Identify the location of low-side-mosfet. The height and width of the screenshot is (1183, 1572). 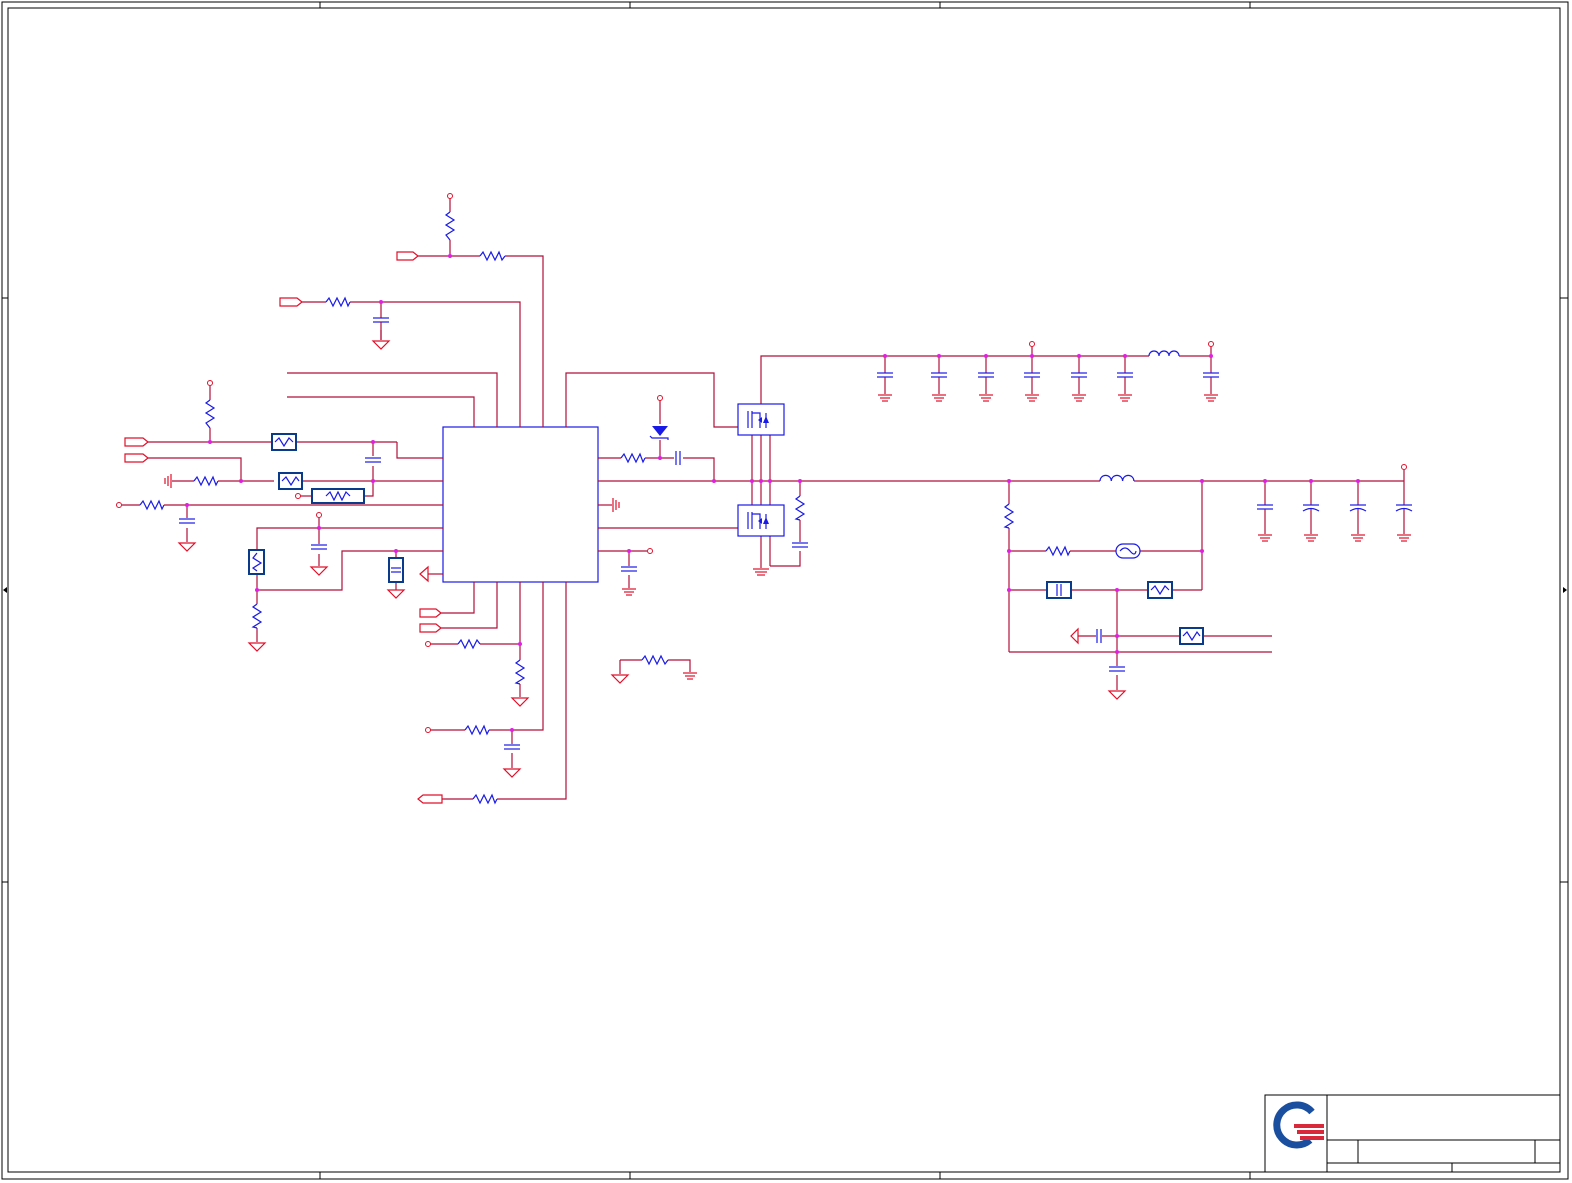
(761, 520).